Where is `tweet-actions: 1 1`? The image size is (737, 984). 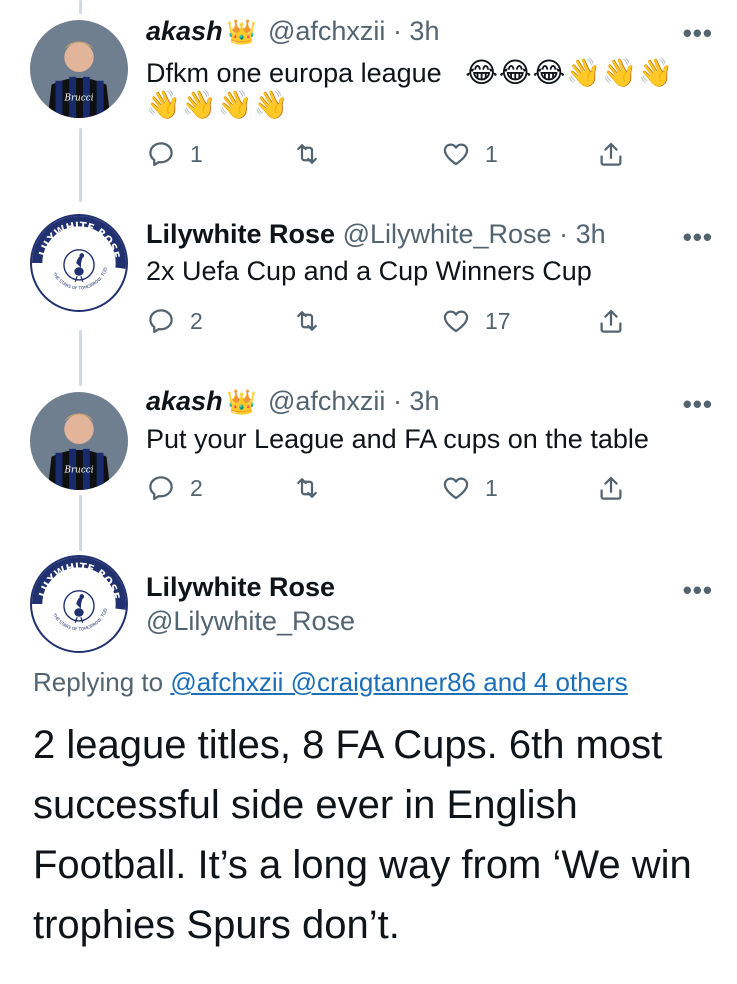
tweet-actions: 1 1 is located at coordinates (391, 156).